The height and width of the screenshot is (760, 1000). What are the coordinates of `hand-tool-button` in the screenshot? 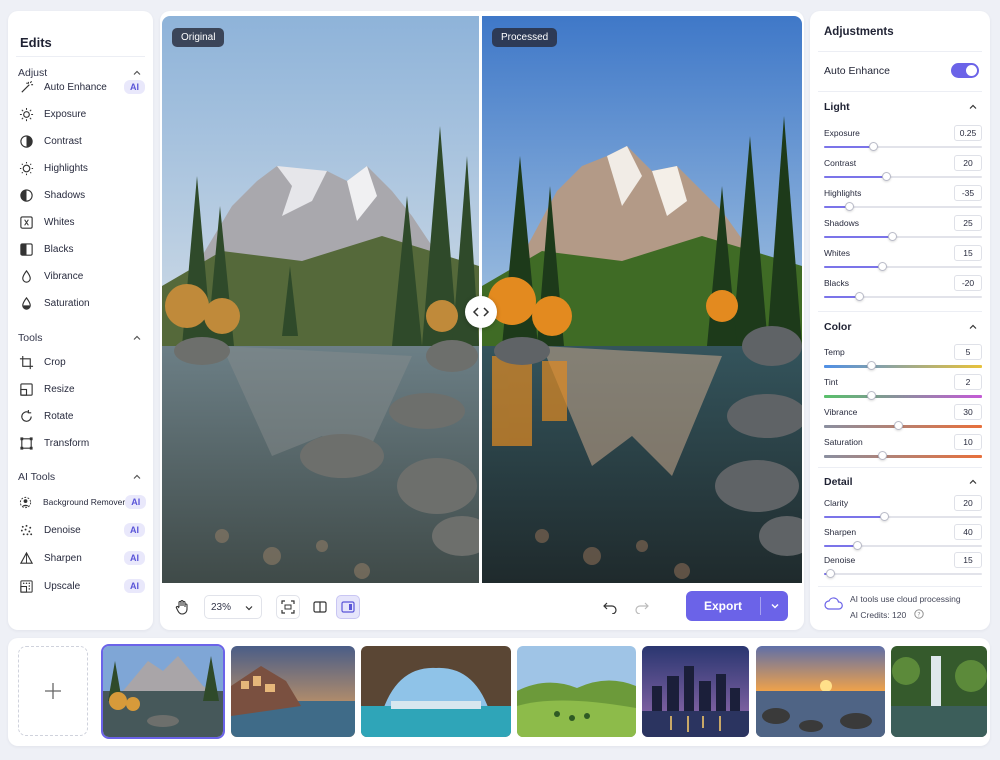 It's located at (182, 607).